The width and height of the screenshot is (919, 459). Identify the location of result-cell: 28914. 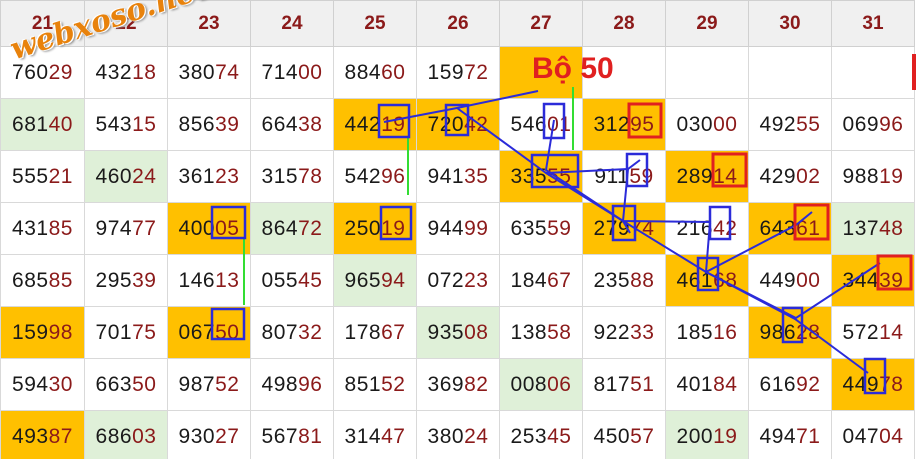
(707, 176).